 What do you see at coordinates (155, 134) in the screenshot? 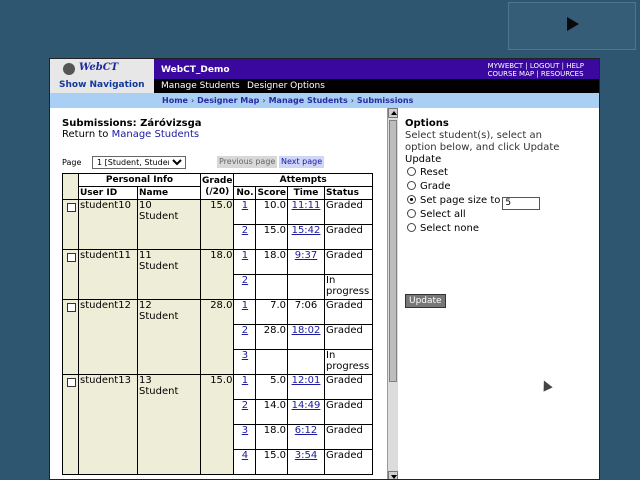
I see `return-manage-students-link: Manage Students` at bounding box center [155, 134].